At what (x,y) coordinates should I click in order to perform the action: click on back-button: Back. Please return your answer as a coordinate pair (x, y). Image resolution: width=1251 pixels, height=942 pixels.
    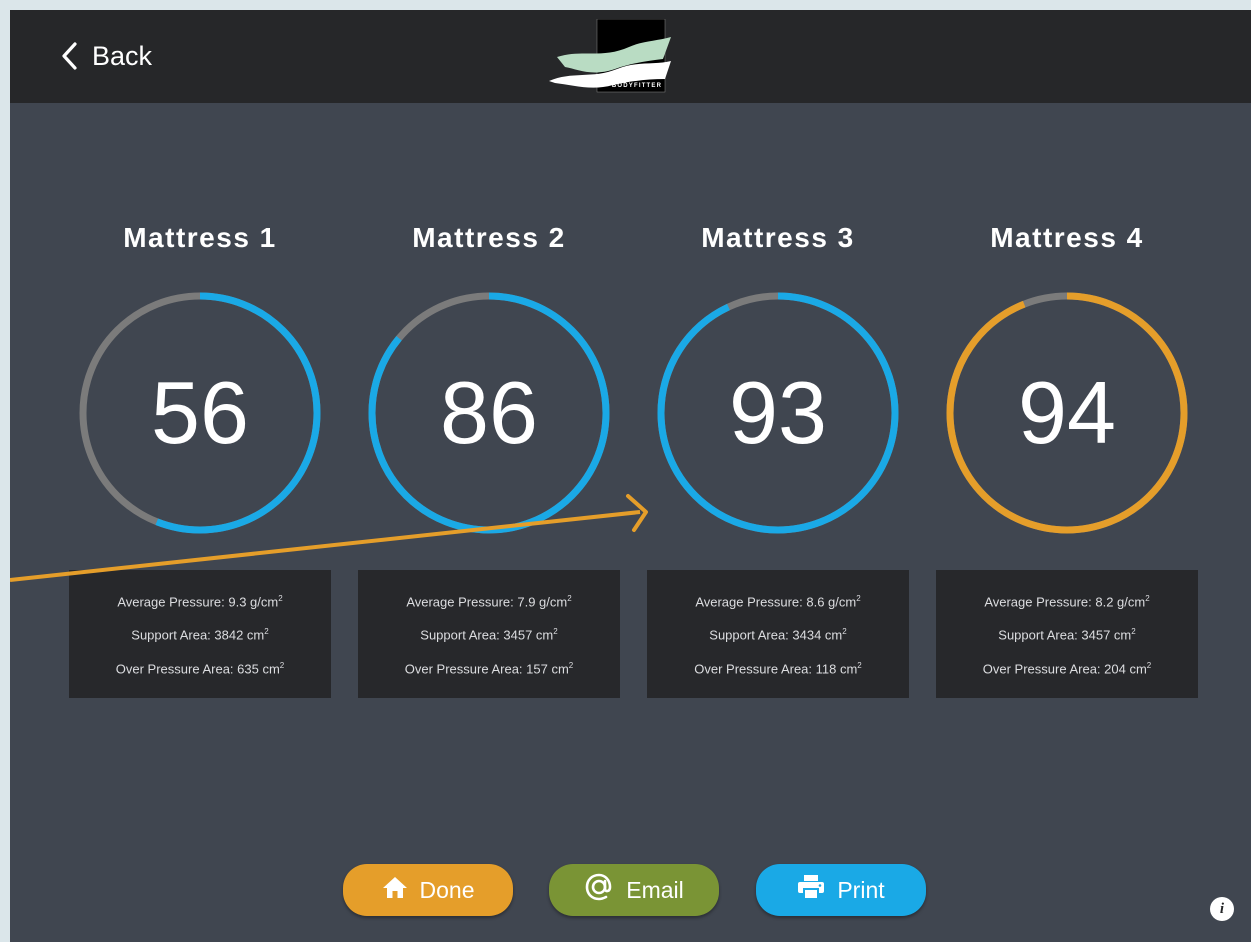
    Looking at the image, I should click on (106, 56).